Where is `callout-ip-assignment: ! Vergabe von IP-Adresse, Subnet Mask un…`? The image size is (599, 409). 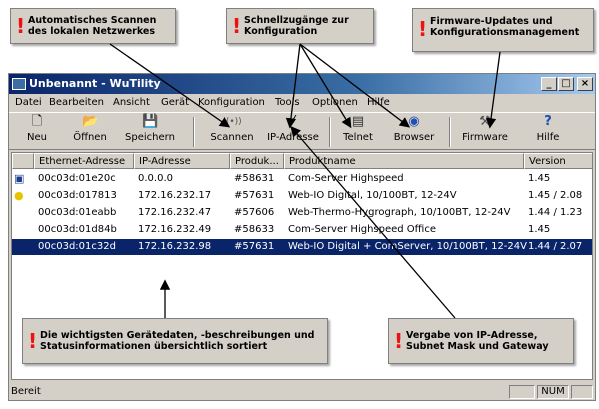 callout-ip-assignment: ! Vergabe von IP-Adresse, Subnet Mask un… is located at coordinates (481, 341).